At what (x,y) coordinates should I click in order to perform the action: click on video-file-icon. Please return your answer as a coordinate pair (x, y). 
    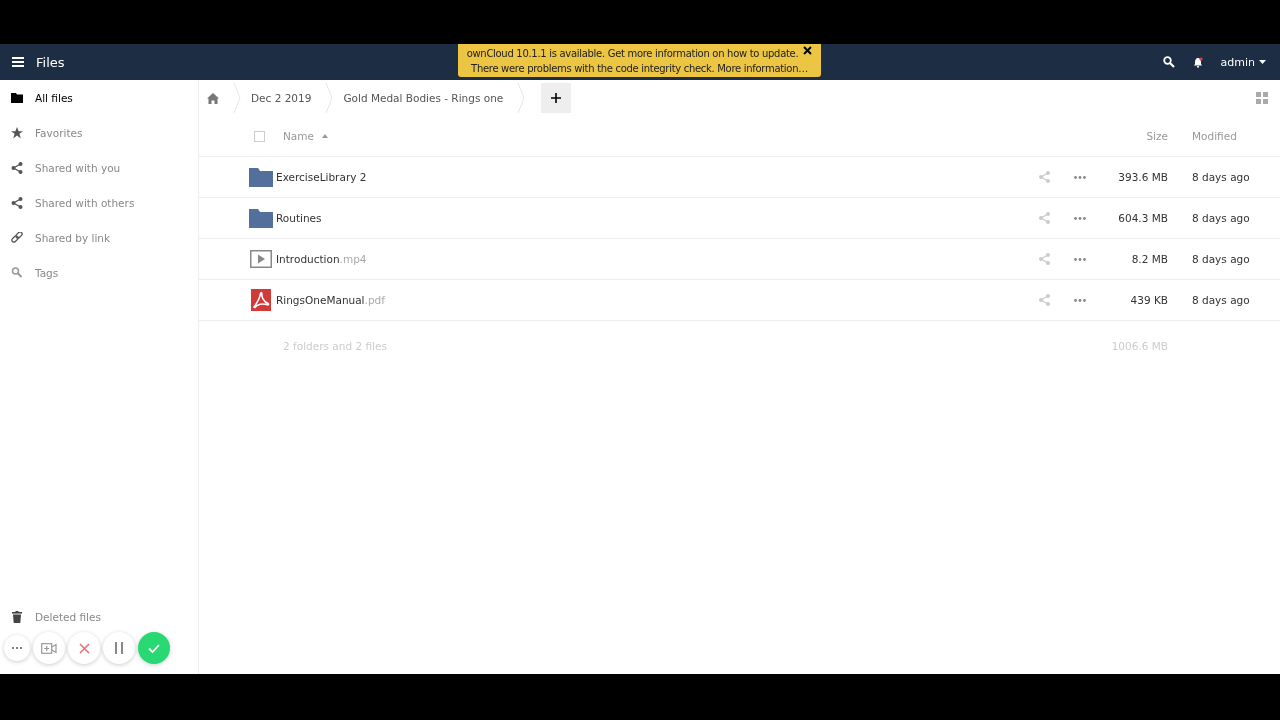
    Looking at the image, I should click on (261, 259).